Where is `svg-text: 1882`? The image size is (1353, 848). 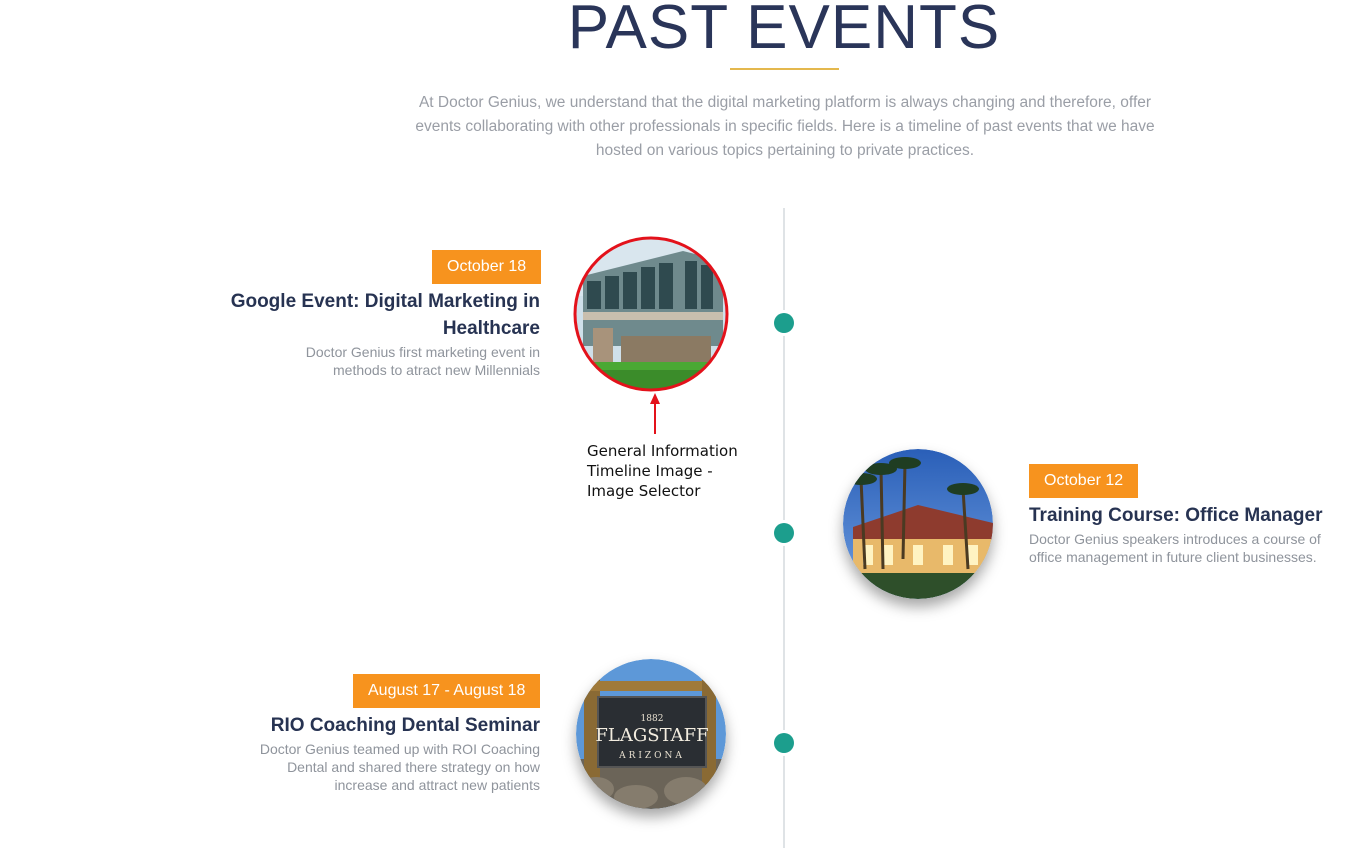
svg-text: 1882 is located at coordinates (652, 719).